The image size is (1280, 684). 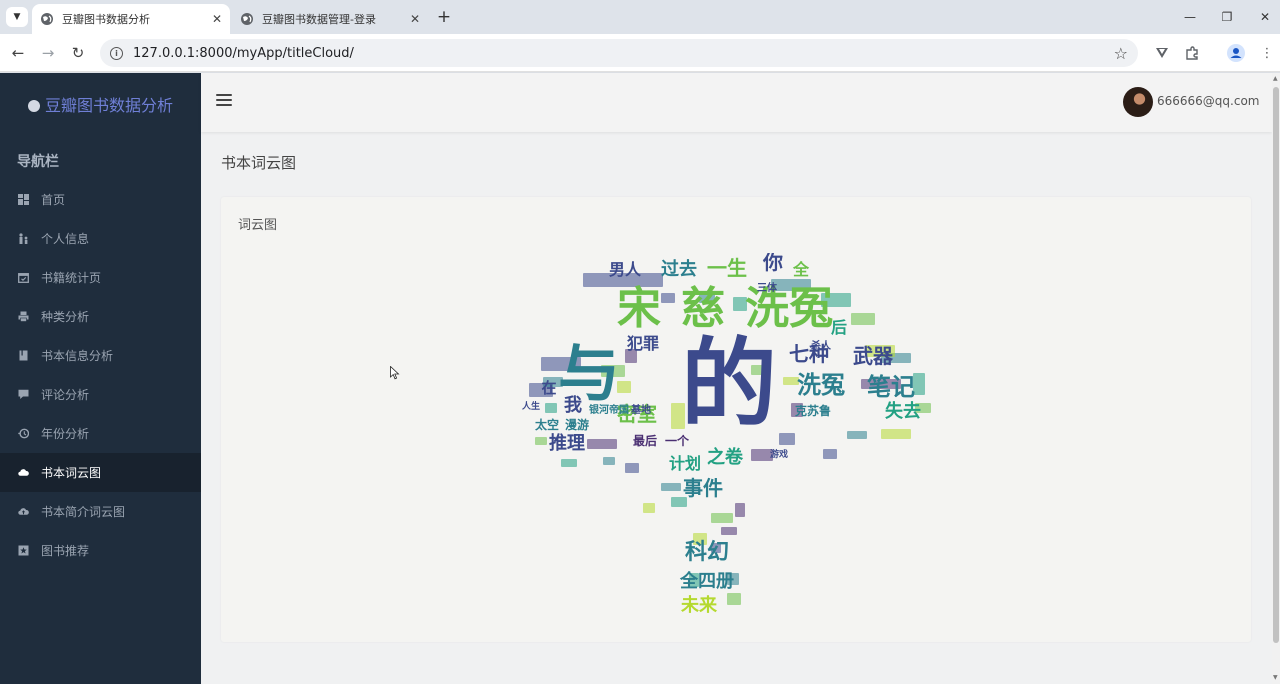 I want to click on wordcloud-word: 男人, so click(x=625, y=269).